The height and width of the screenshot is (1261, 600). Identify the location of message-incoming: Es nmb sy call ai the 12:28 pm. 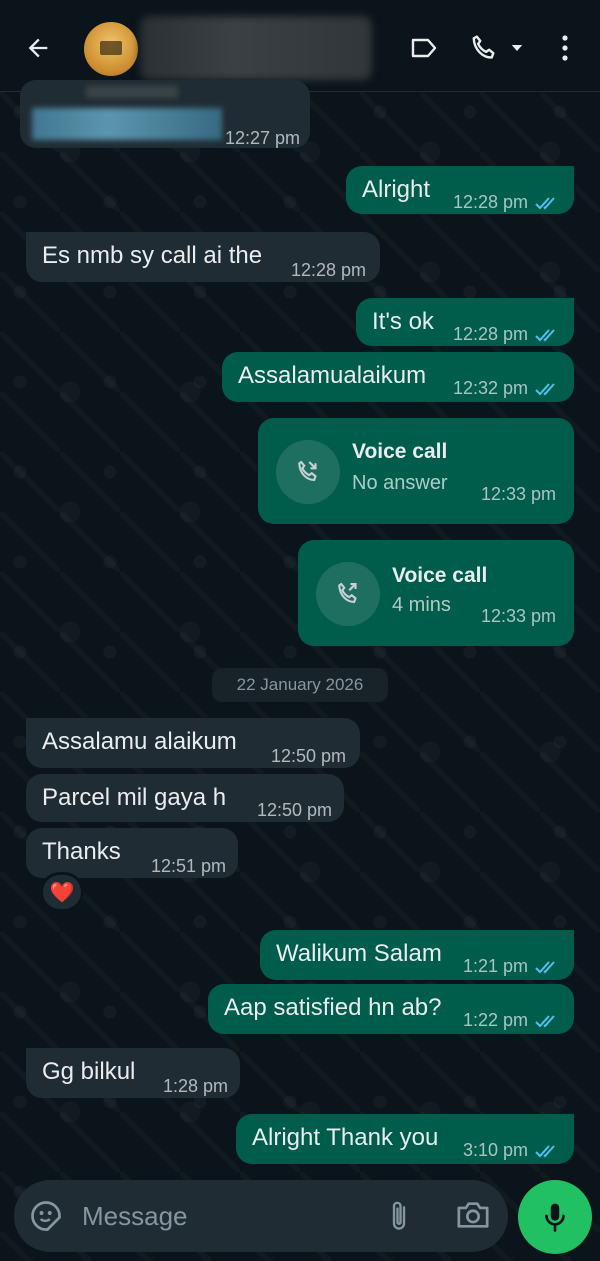
(203, 257).